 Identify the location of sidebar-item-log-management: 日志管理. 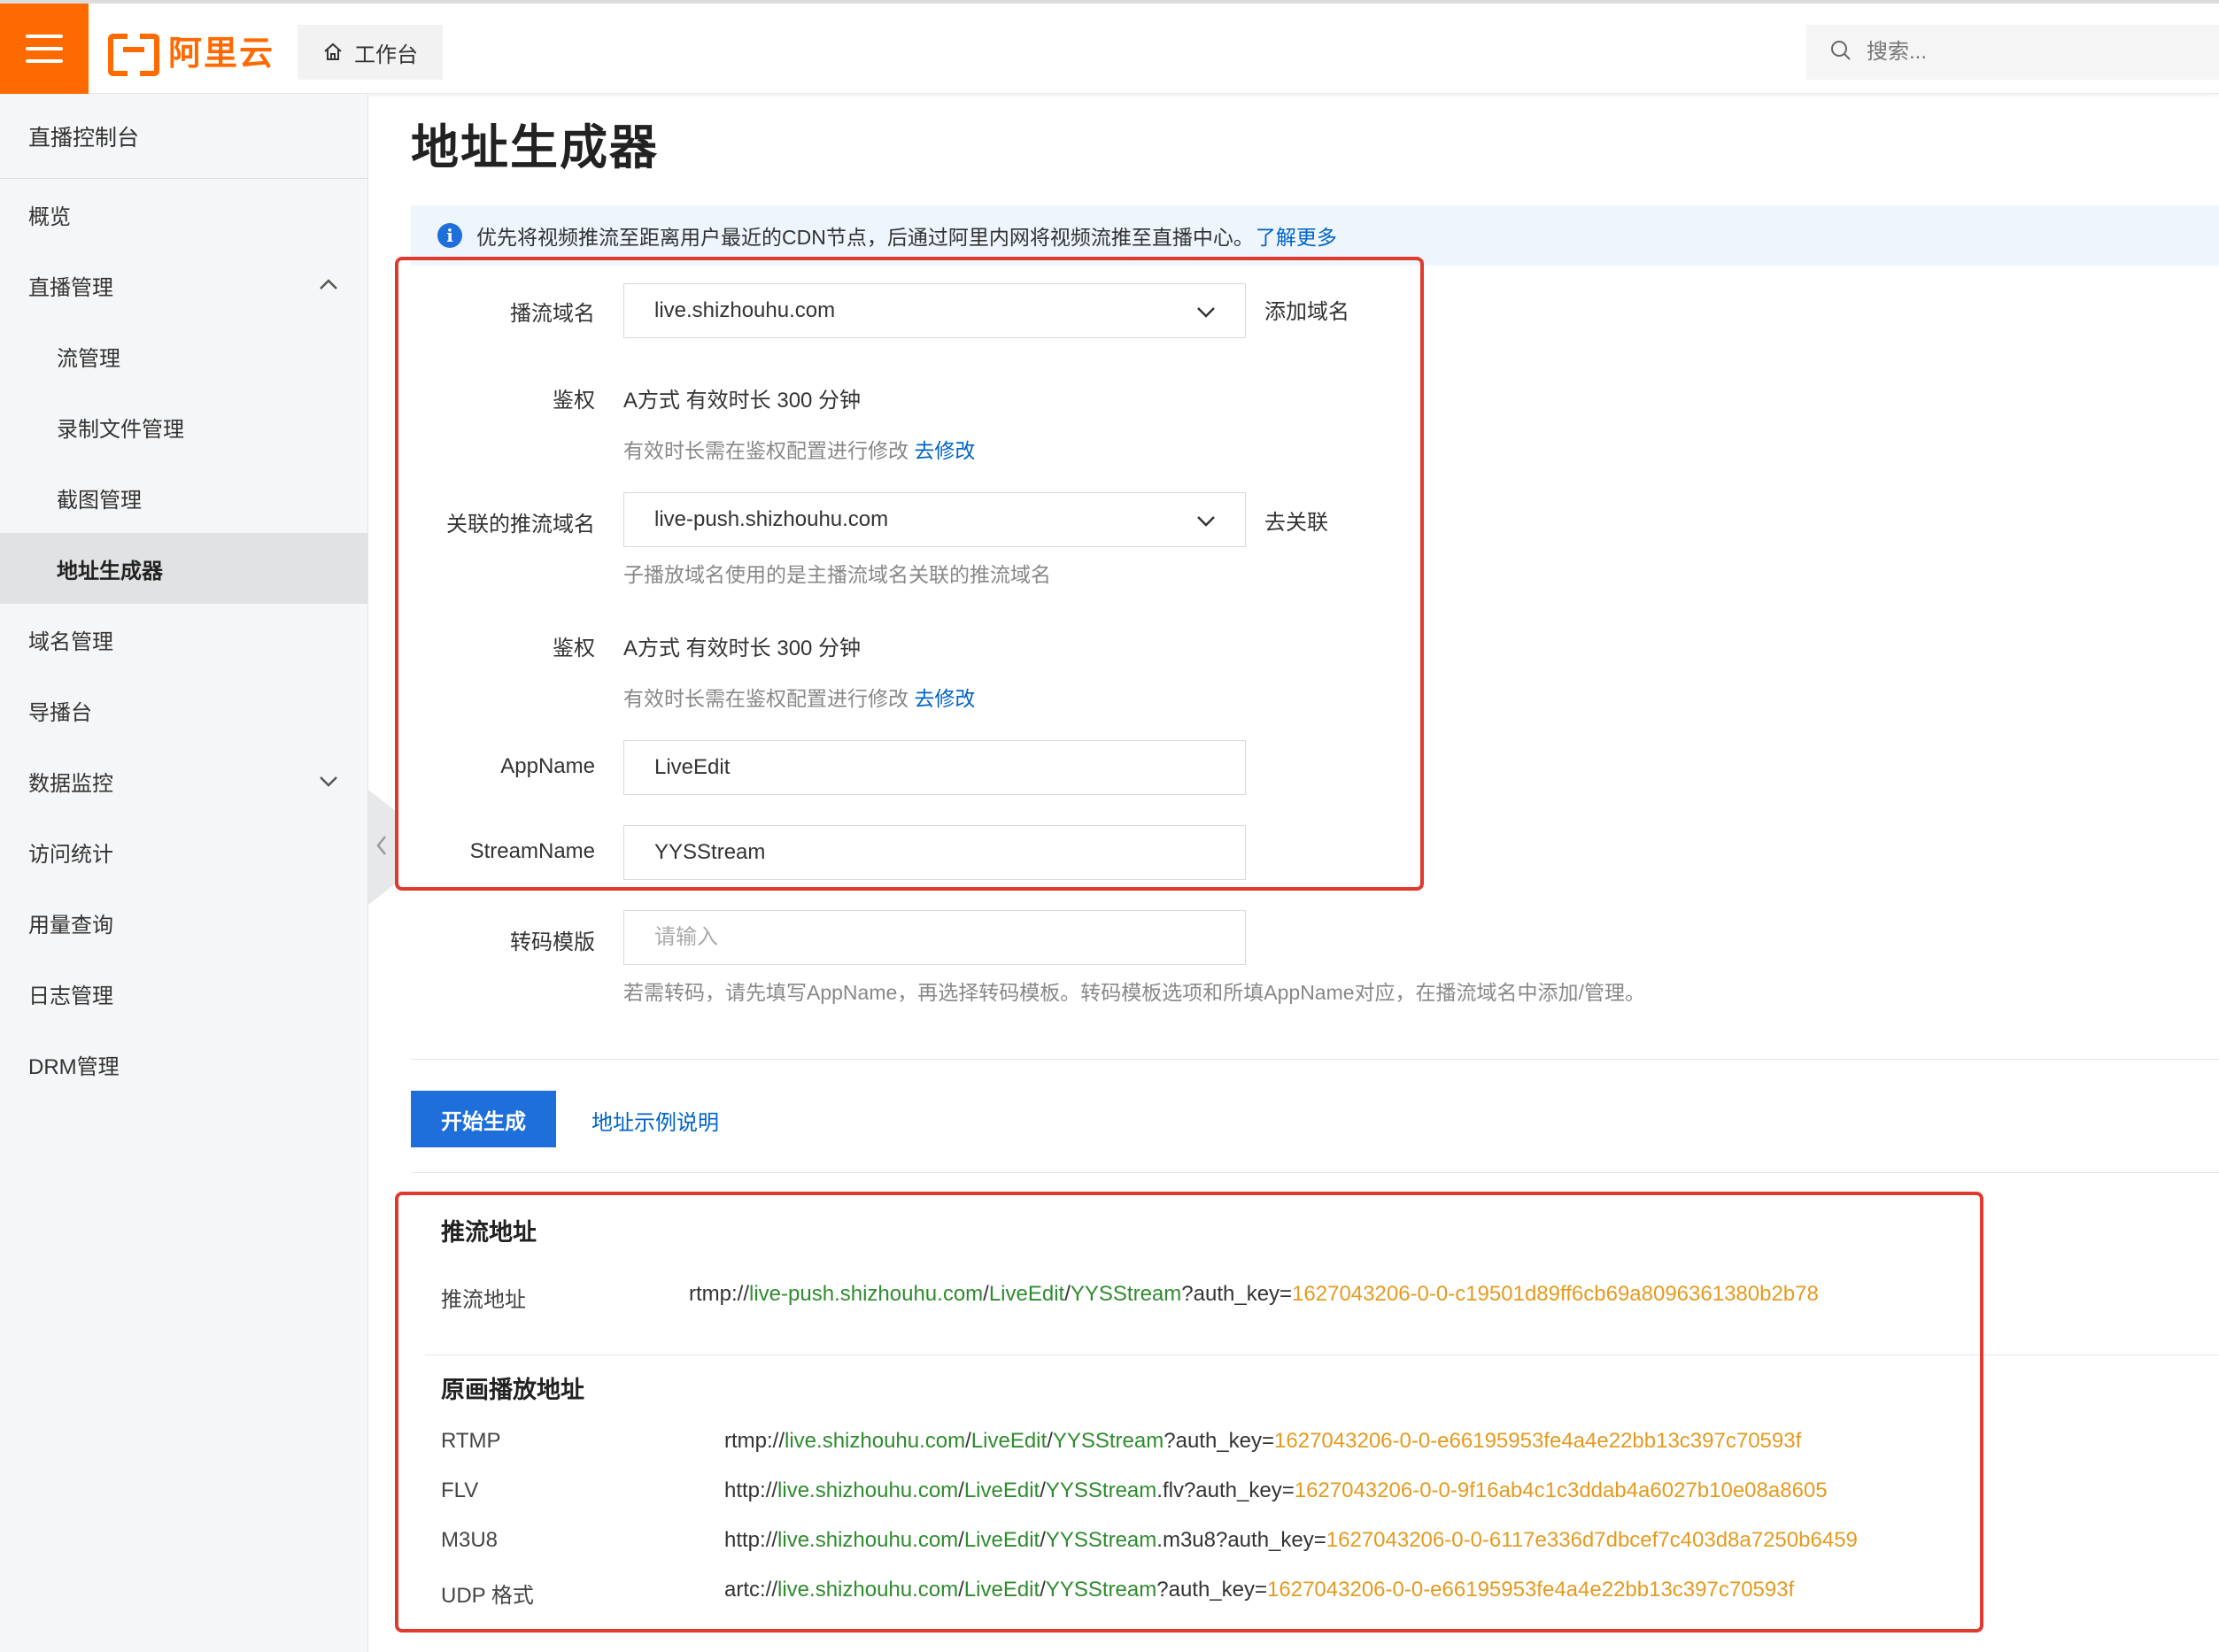
(184, 993).